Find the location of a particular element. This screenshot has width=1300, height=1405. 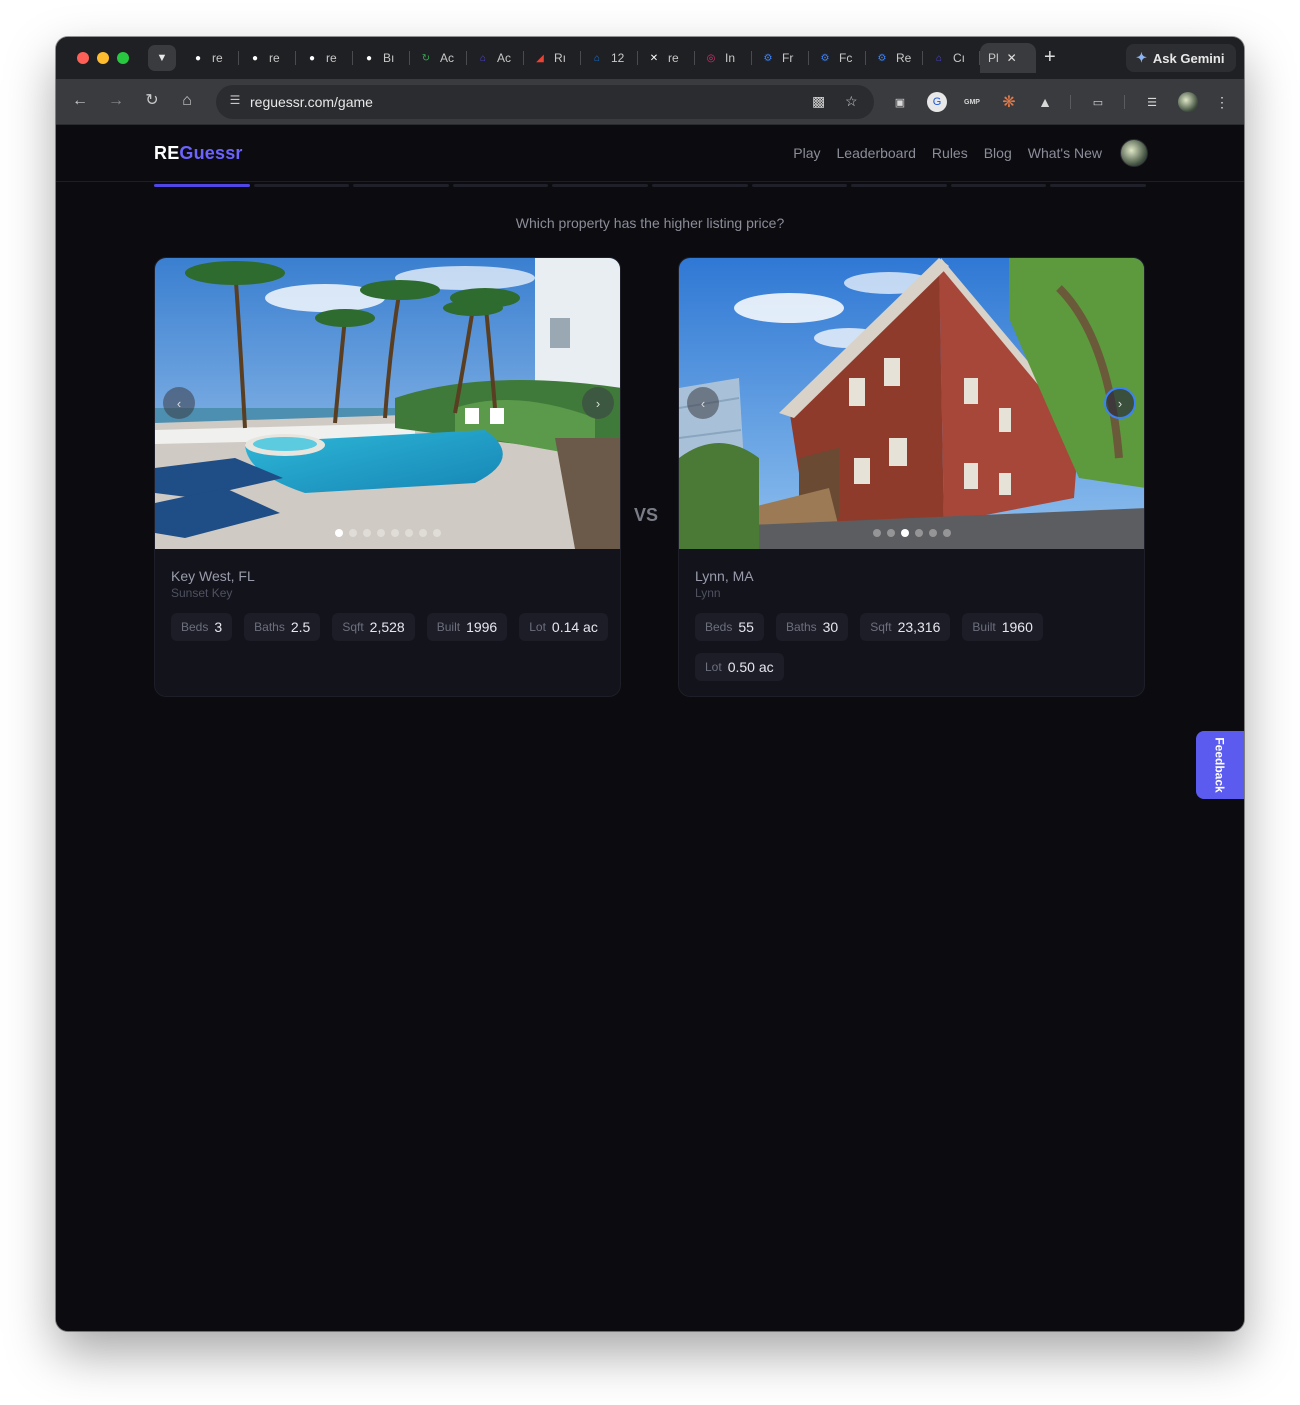

browser-tab: ◎ In is located at coordinates (723, 58).